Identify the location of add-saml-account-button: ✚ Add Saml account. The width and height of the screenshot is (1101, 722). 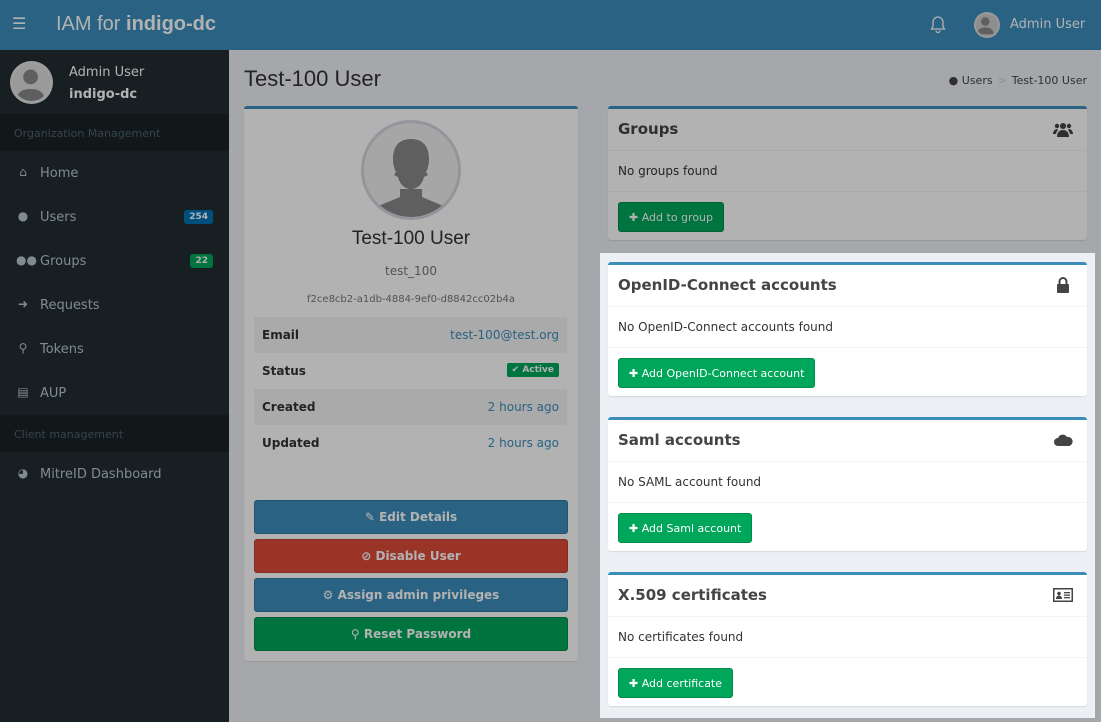
(685, 528).